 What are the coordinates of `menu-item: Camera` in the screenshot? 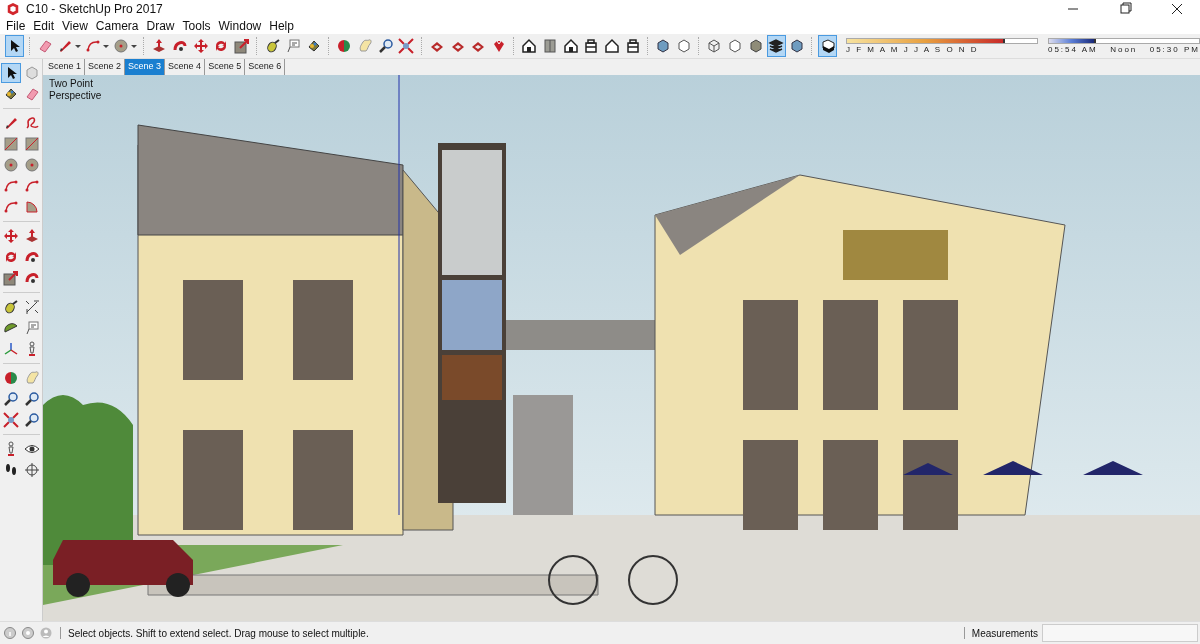 It's located at (117, 26).